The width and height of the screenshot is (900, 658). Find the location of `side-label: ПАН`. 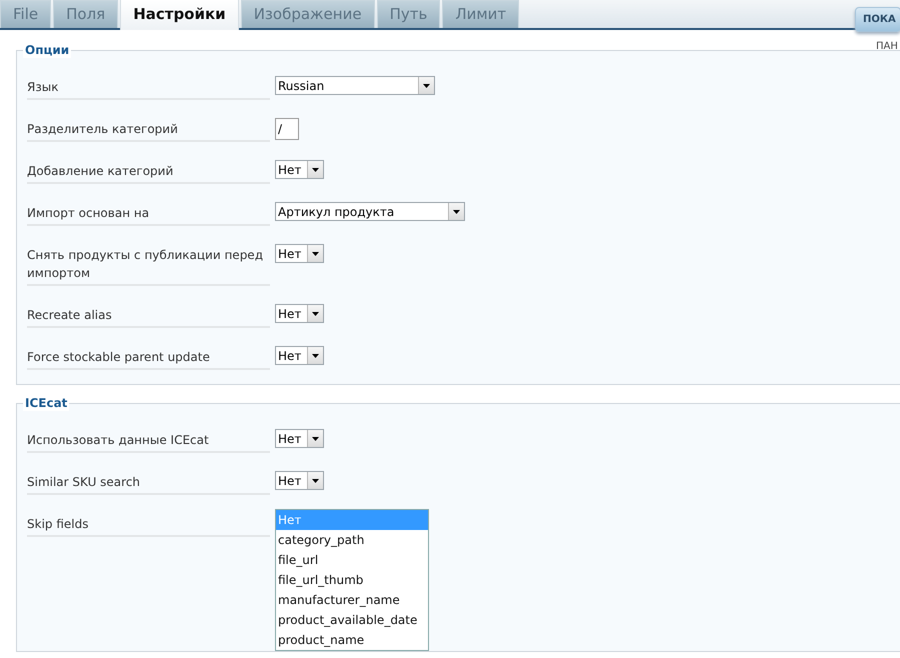

side-label: ПАН is located at coordinates (887, 46).